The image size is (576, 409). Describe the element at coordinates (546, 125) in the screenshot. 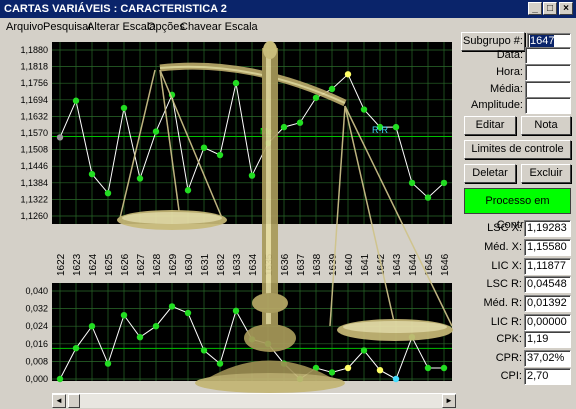

I see `nota-button: Nota` at that location.